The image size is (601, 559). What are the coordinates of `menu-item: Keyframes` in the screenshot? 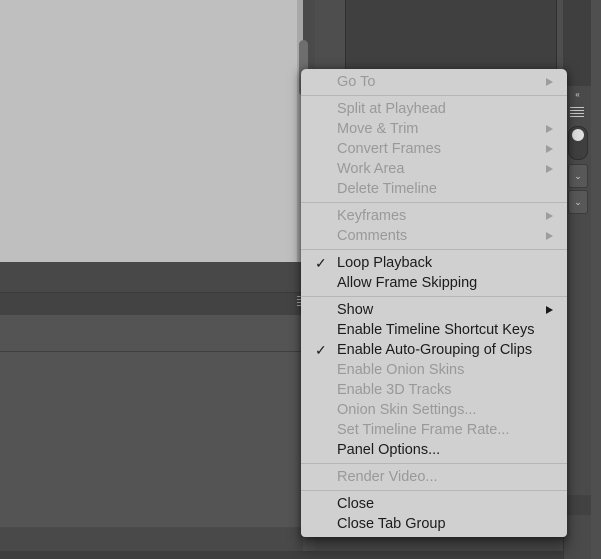 It's located at (434, 216).